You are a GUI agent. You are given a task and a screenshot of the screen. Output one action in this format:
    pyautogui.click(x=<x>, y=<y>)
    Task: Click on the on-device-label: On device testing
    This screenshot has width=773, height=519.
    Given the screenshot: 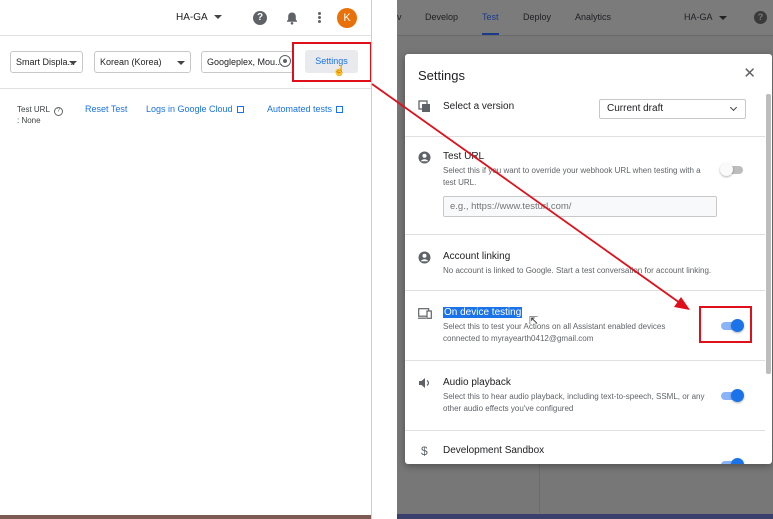 What is the action you would take?
    pyautogui.click(x=483, y=312)
    